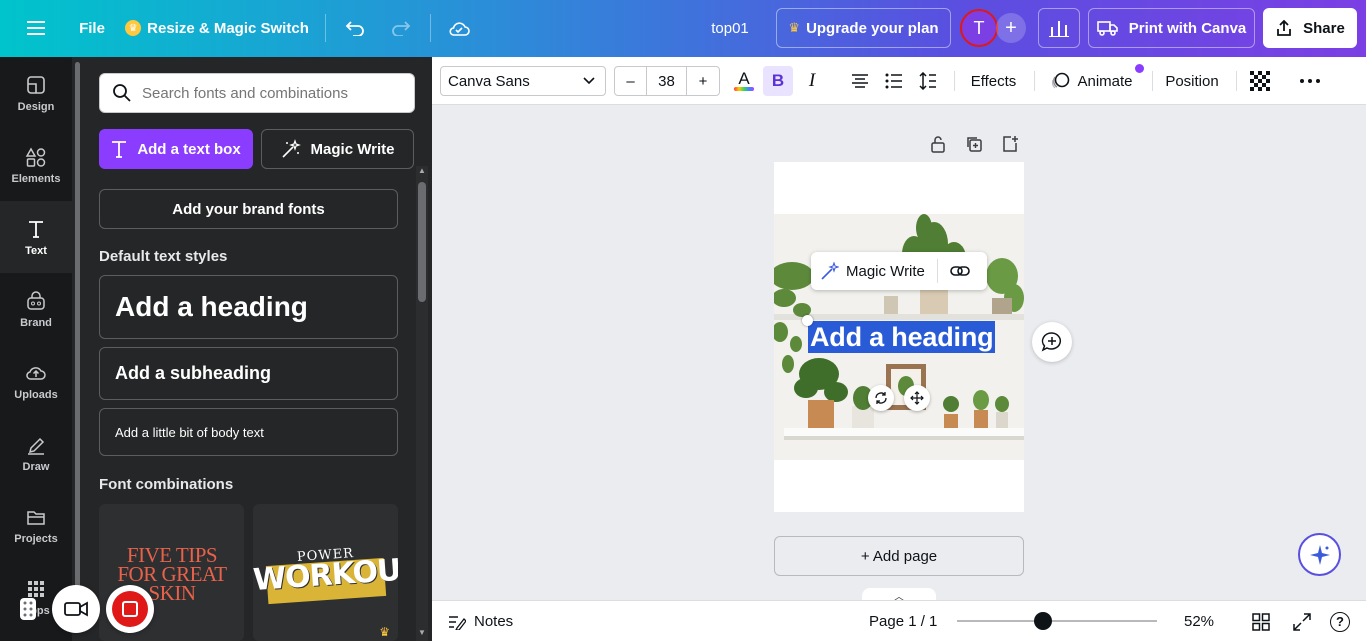  I want to click on rail-label: Brand, so click(36, 322).